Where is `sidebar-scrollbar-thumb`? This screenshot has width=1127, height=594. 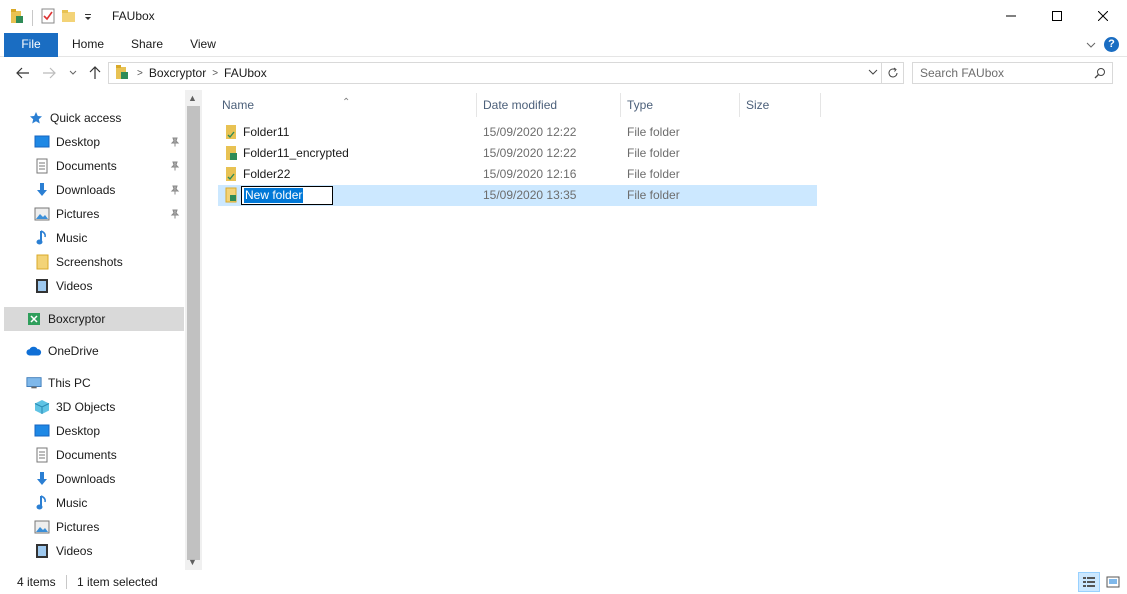
sidebar-scrollbar-thumb is located at coordinates (193, 333).